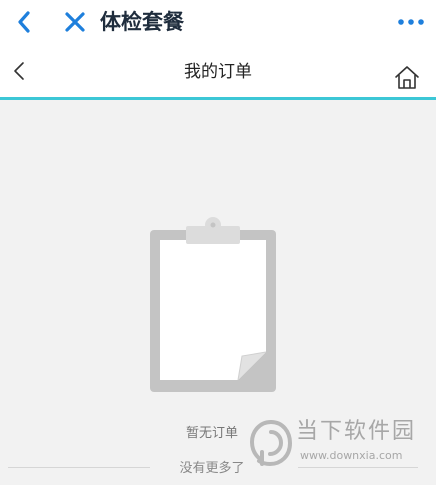 This screenshot has width=436, height=485. I want to click on top-bar: 体检套餐, so click(218, 22).